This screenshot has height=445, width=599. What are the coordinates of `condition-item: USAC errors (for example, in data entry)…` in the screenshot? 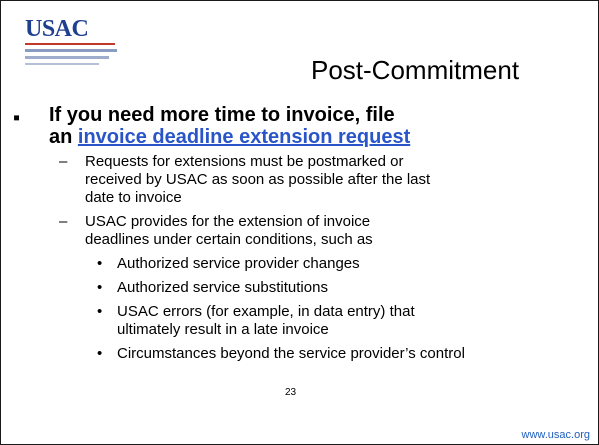 It's located at (266, 321).